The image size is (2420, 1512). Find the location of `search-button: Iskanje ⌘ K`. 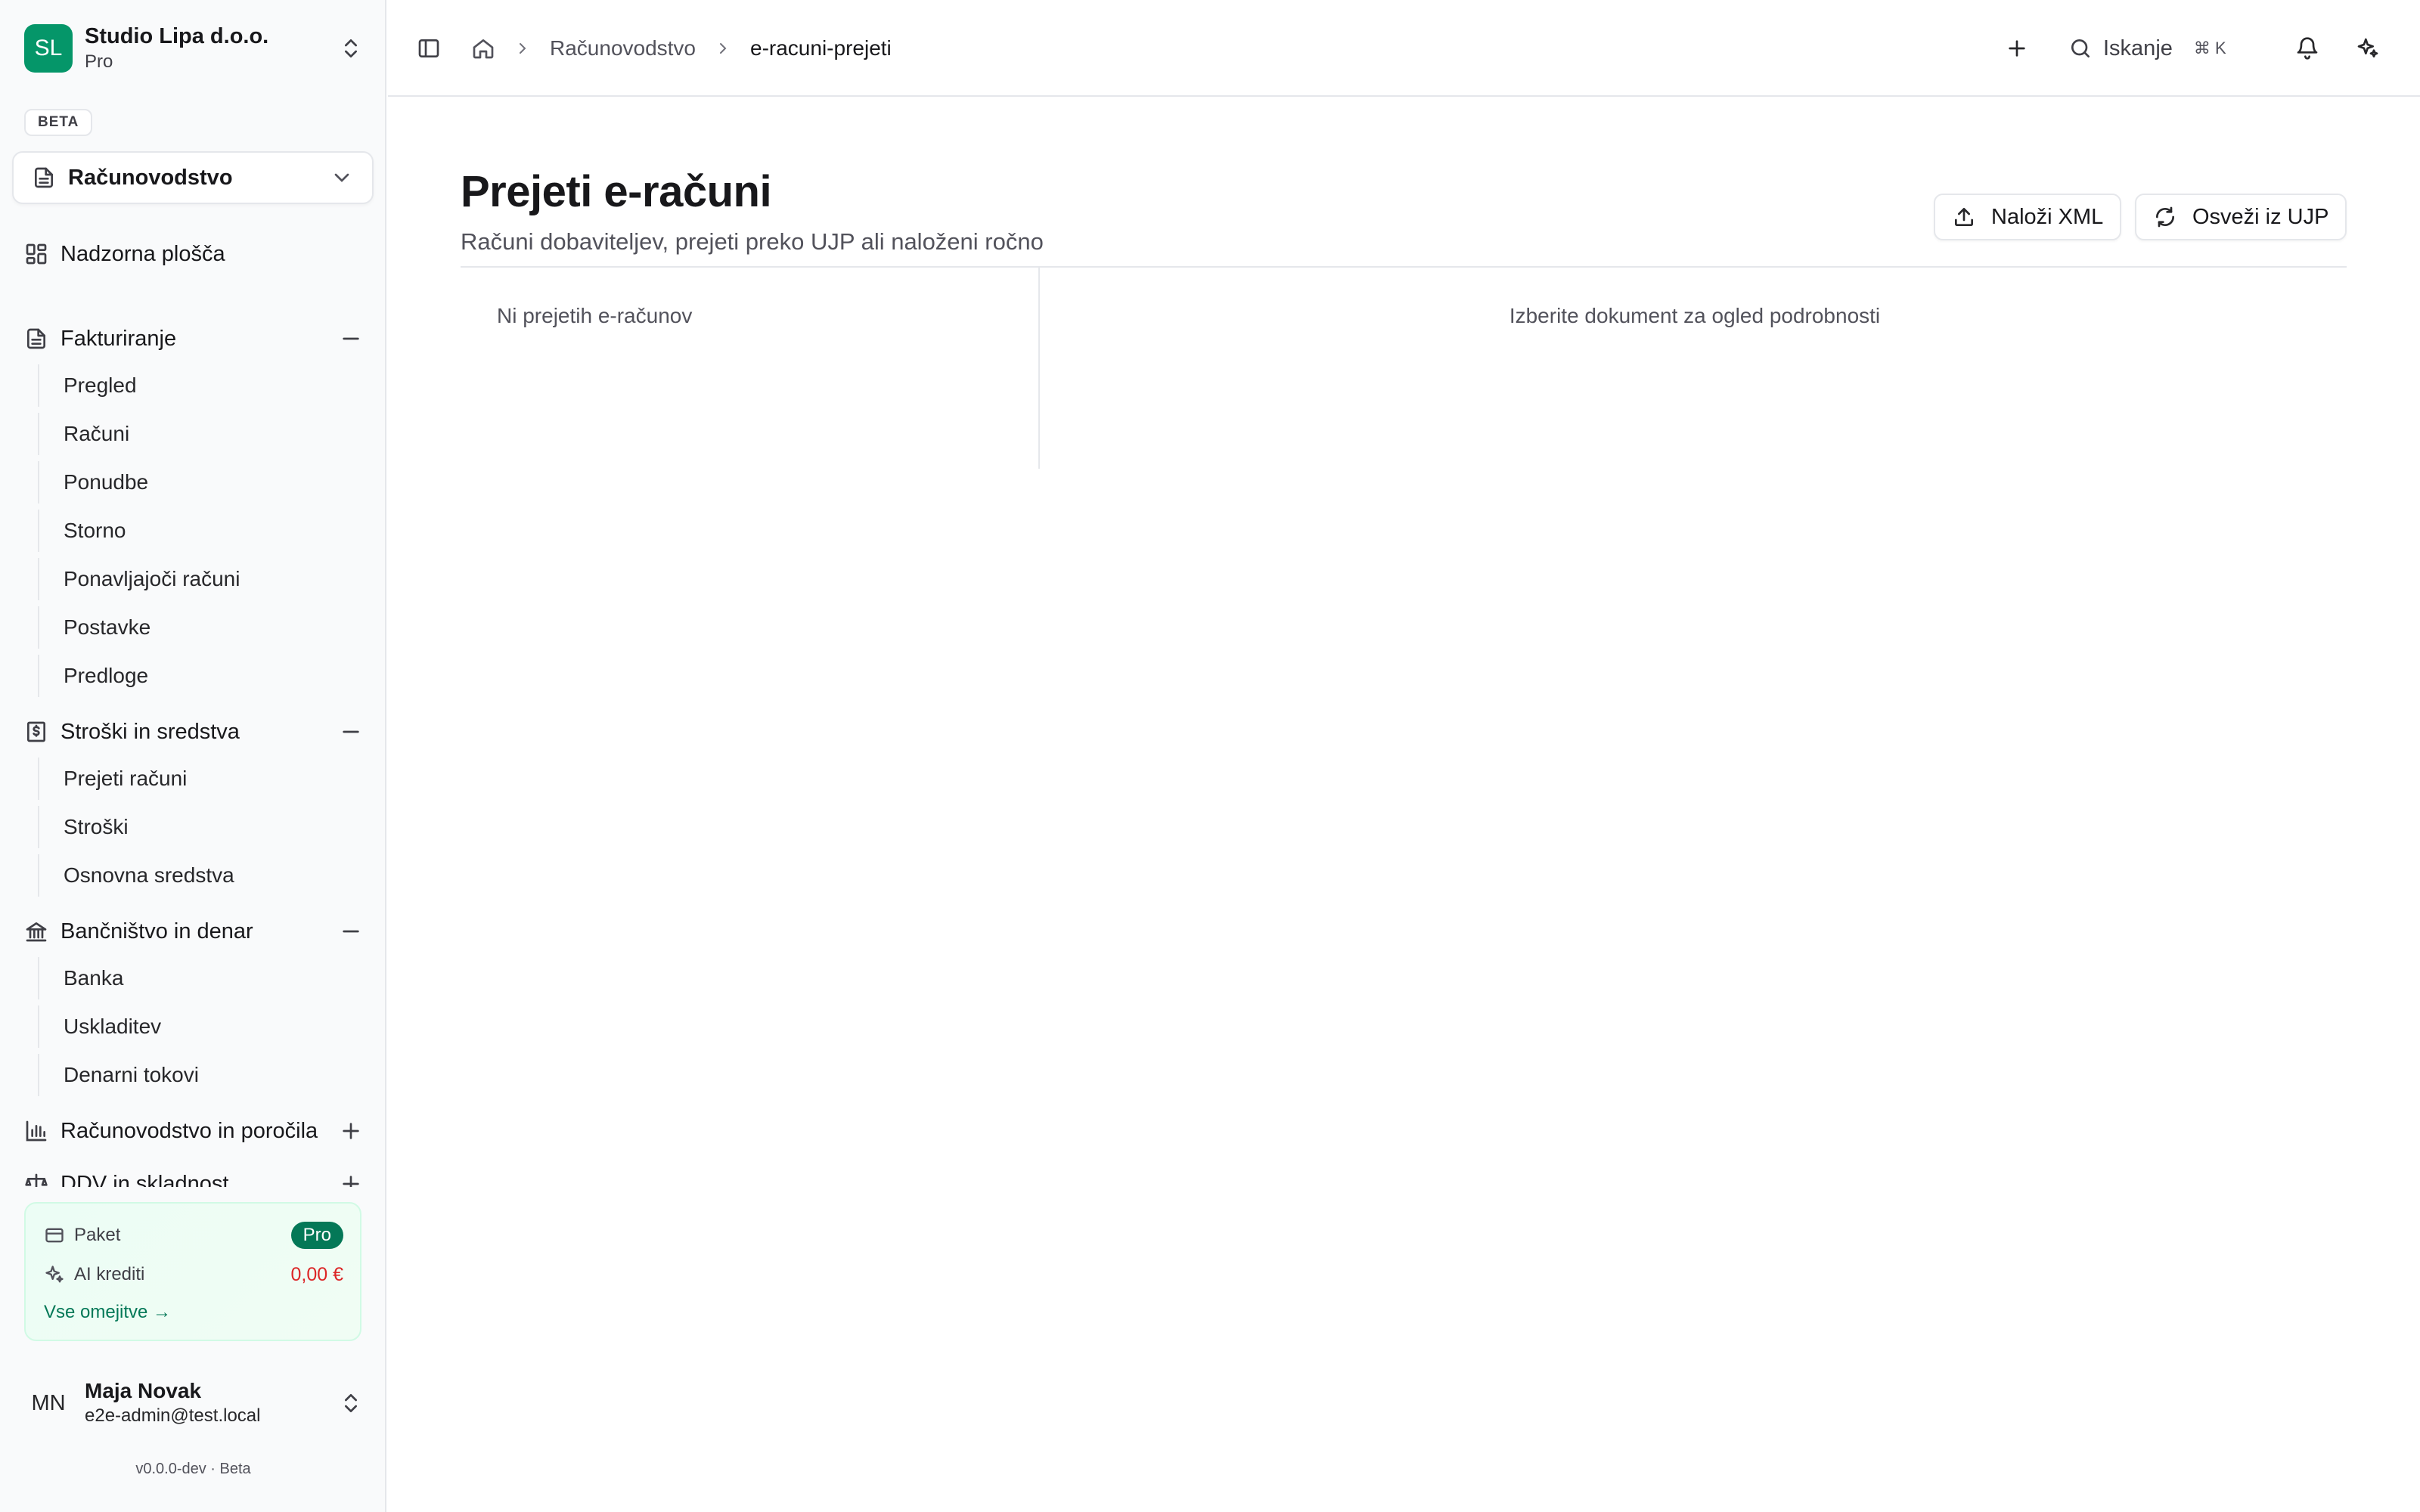

search-button: Iskanje ⌘ K is located at coordinates (2147, 48).